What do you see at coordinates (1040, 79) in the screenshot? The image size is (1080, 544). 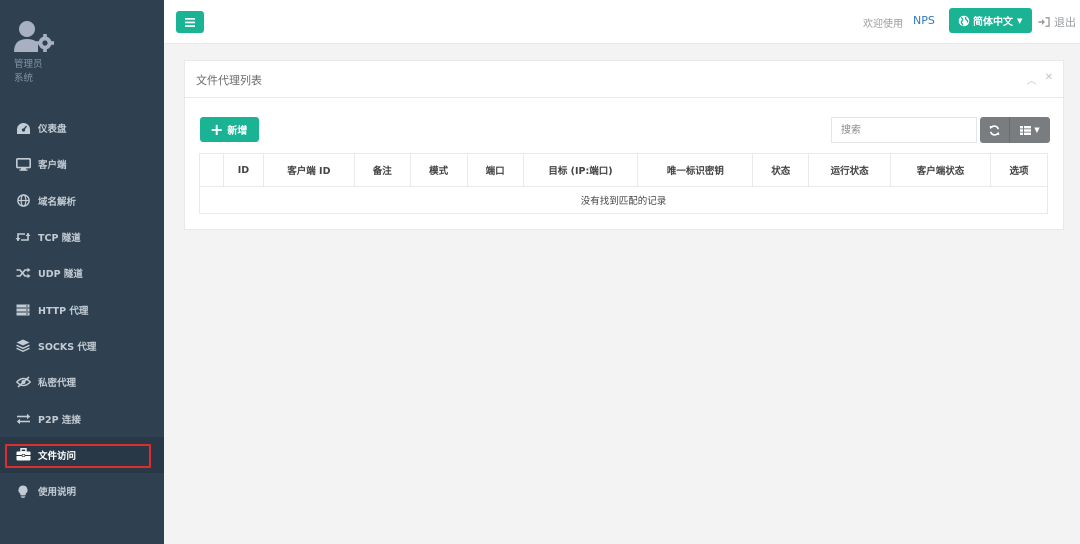 I see `panel-tools: ︿ ✕` at bounding box center [1040, 79].